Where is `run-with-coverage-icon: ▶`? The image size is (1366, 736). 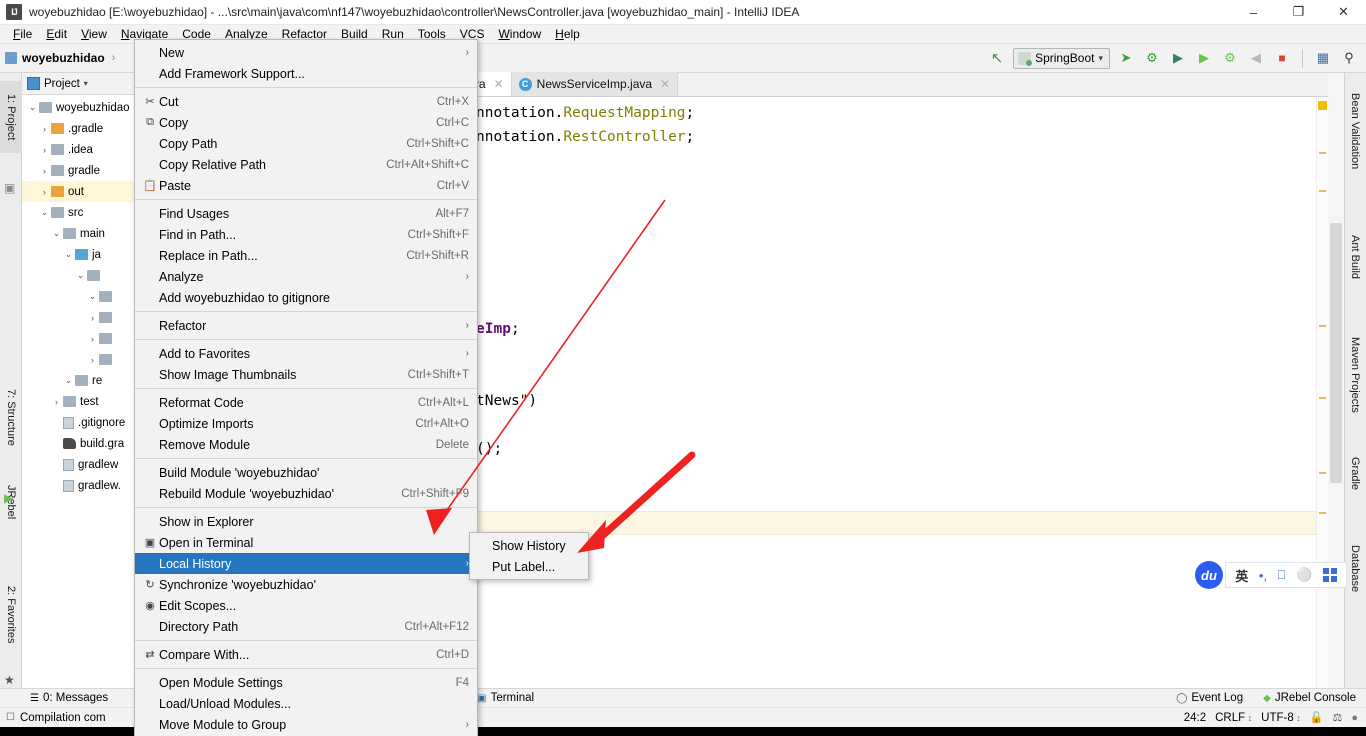
run-with-coverage-icon: ▶ is located at coordinates (1178, 58).